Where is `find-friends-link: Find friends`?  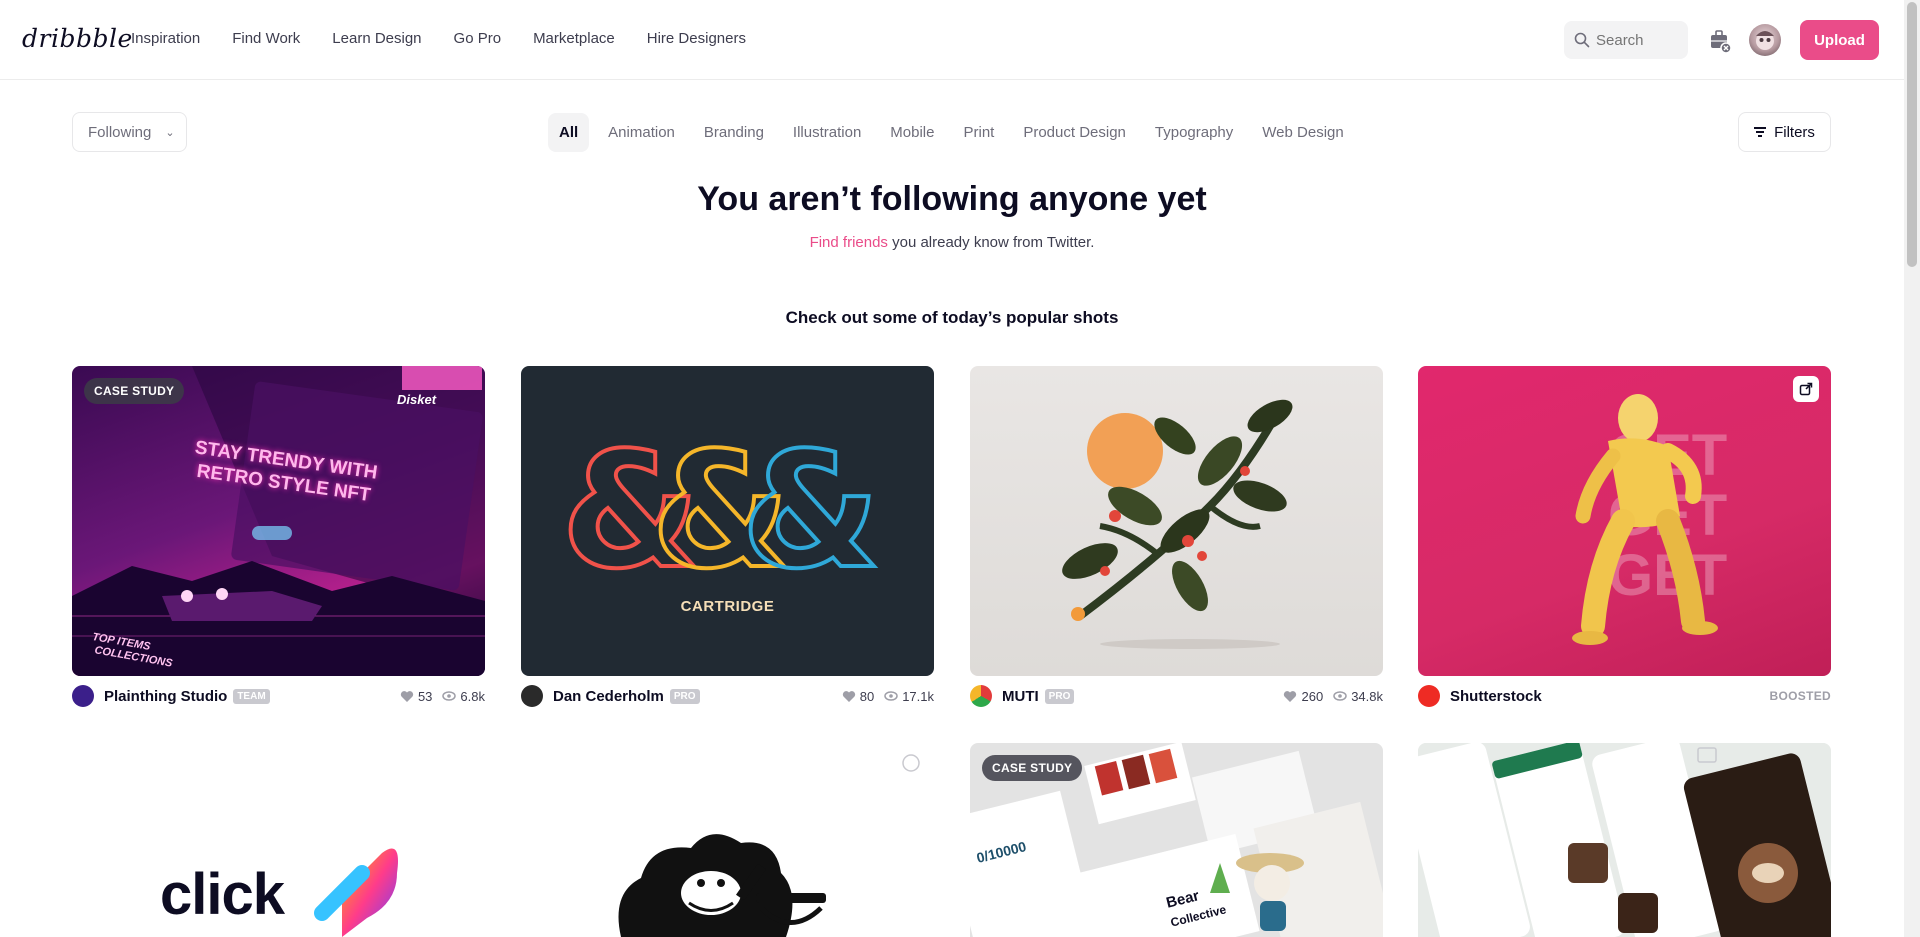 find-friends-link: Find friends is located at coordinates (849, 242).